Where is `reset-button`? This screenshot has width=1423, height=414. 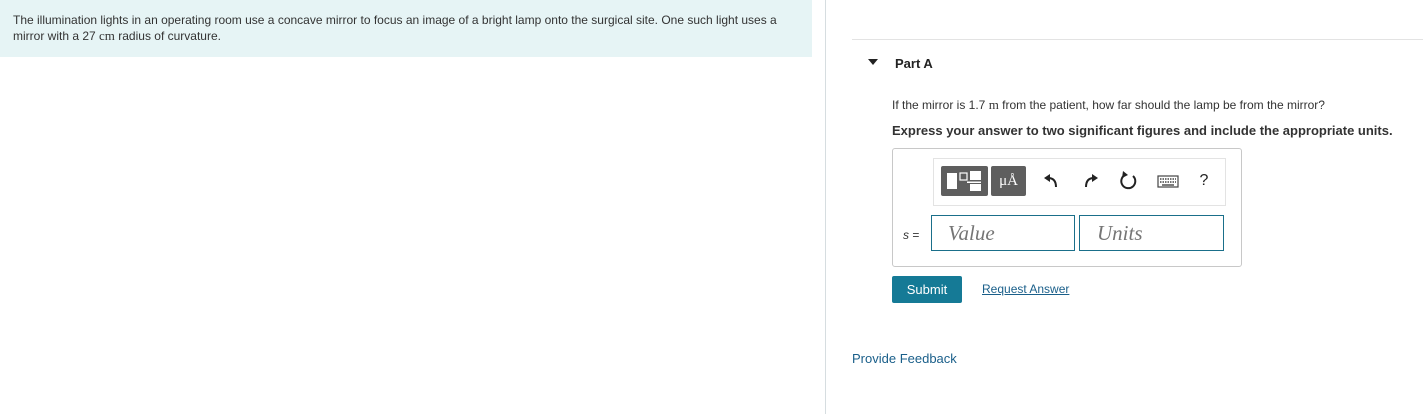 reset-button is located at coordinates (1128, 181).